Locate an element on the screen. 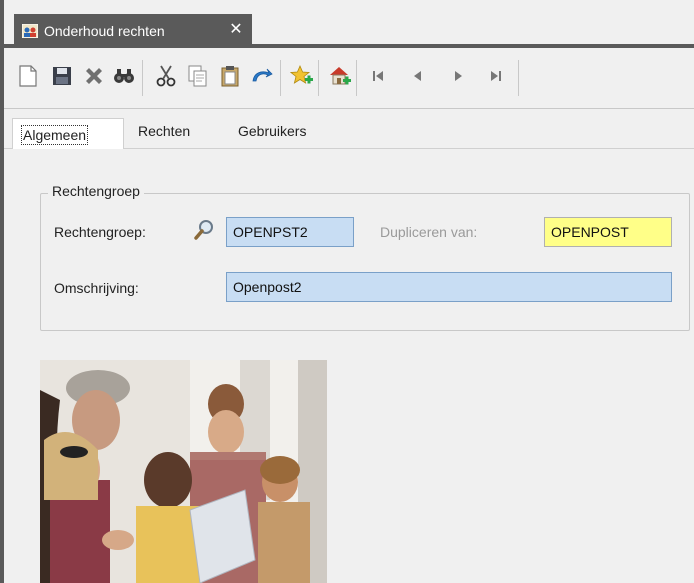 This screenshot has height=583, width=694. next-record-icon is located at coordinates (458, 76).